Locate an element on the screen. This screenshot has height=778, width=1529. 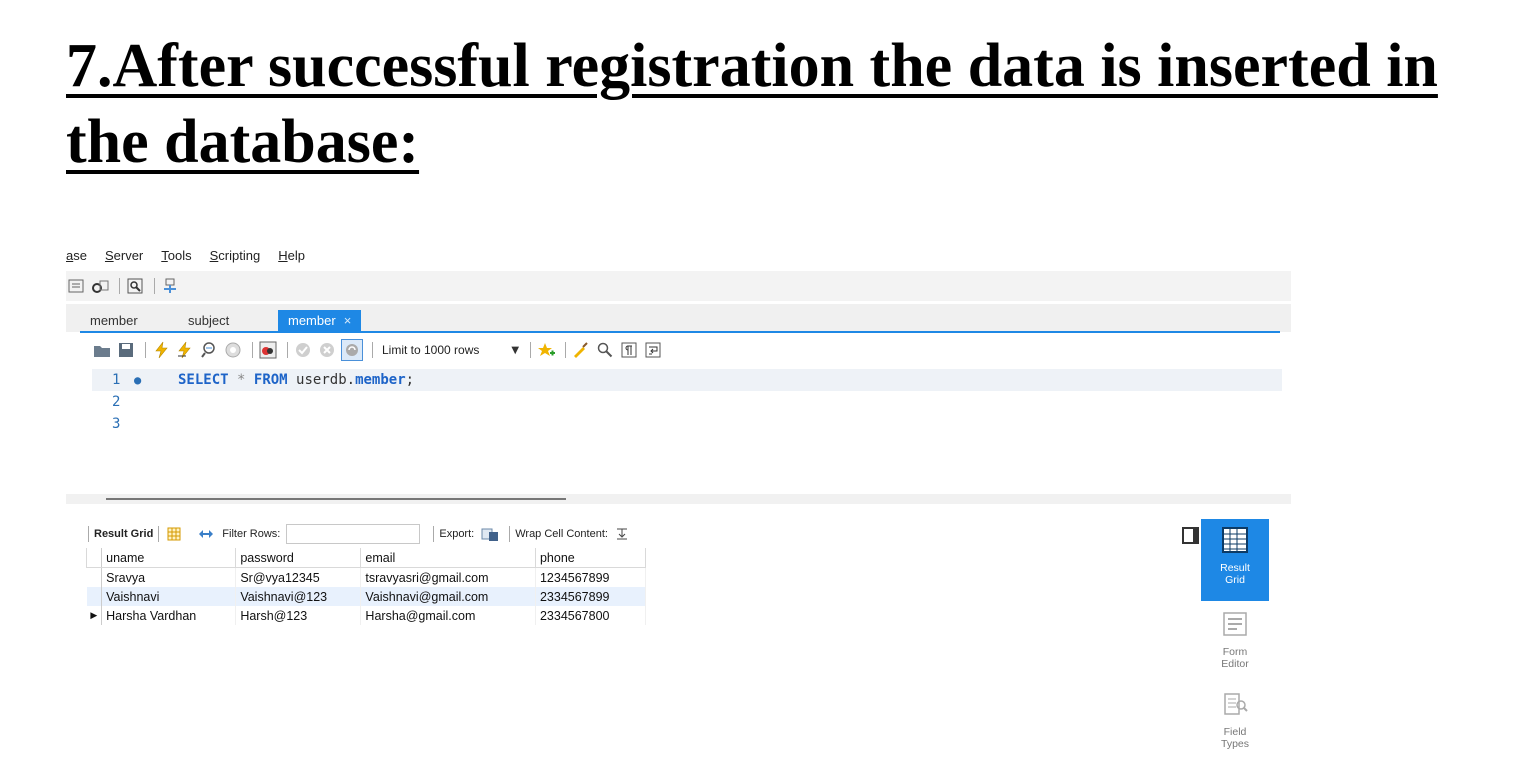
cell-email: tsravyasri@gmail.com is located at coordinates (448, 577).